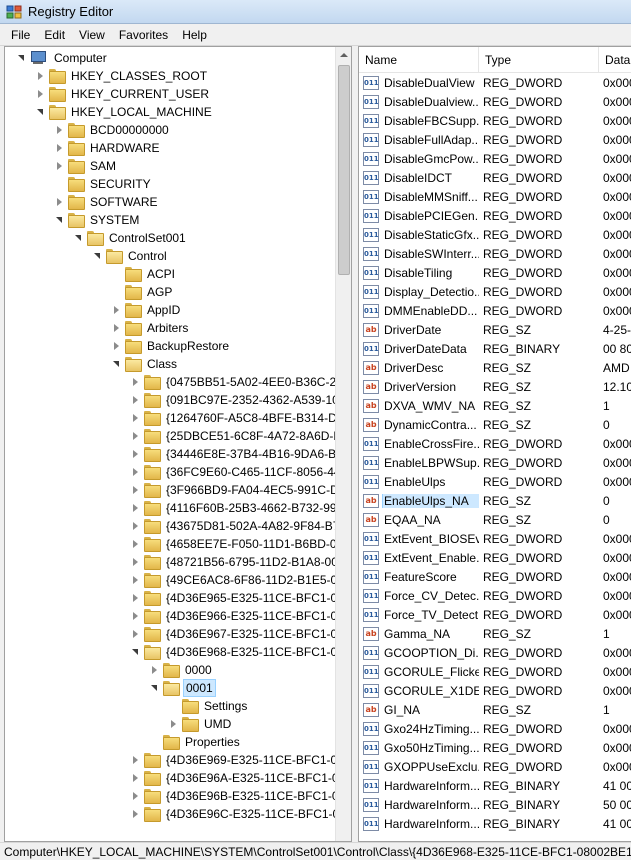 The image size is (631, 860). What do you see at coordinates (234, 616) in the screenshot?
I see `tree-node: {4D36E966-E325-11CE-BFC1-0800` at bounding box center [234, 616].